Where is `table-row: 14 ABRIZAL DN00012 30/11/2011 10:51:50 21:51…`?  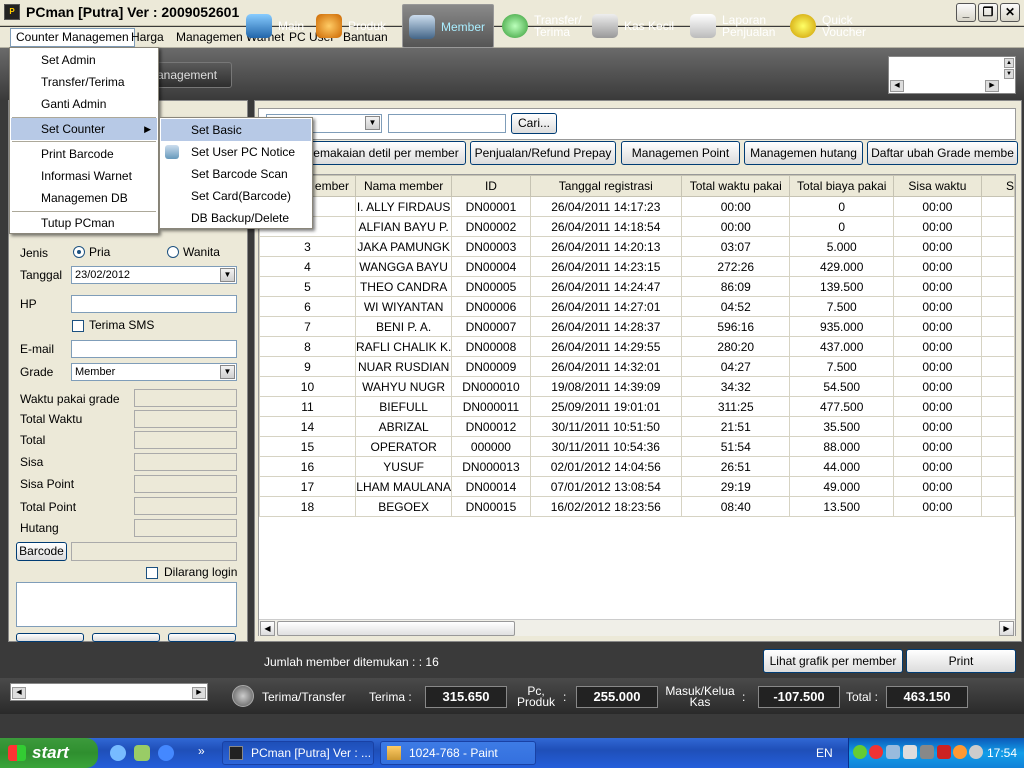 table-row: 14 ABRIZAL DN00012 30/11/2011 10:51:50 21:51… is located at coordinates (637, 426).